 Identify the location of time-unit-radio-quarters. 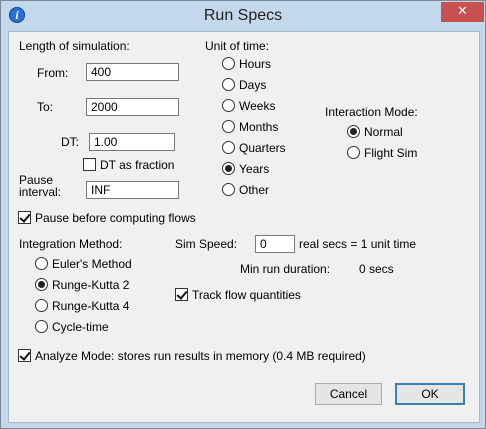
(228, 147).